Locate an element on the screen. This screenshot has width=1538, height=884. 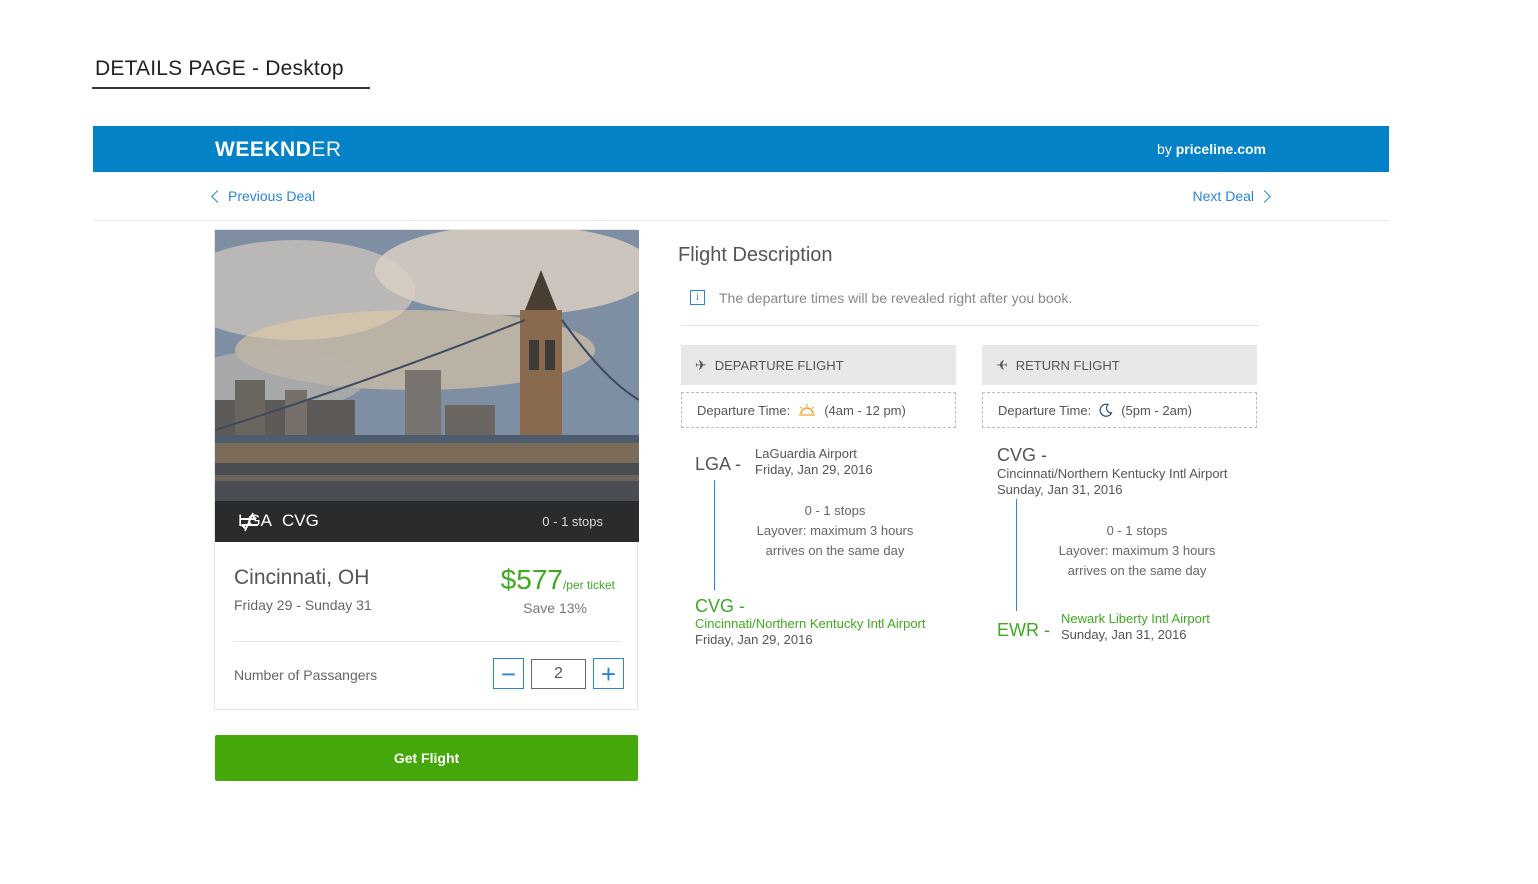
departure-layover: Layover: maximum 3 hours is located at coordinates (835, 530).